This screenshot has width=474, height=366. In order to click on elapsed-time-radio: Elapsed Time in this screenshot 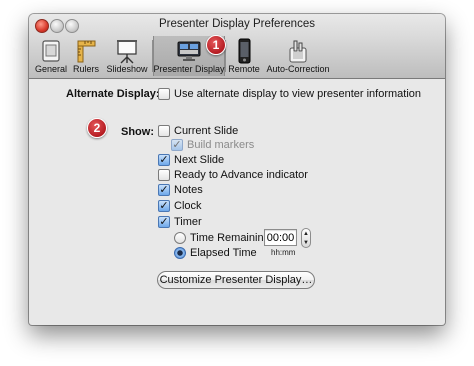, I will do `click(215, 253)`.